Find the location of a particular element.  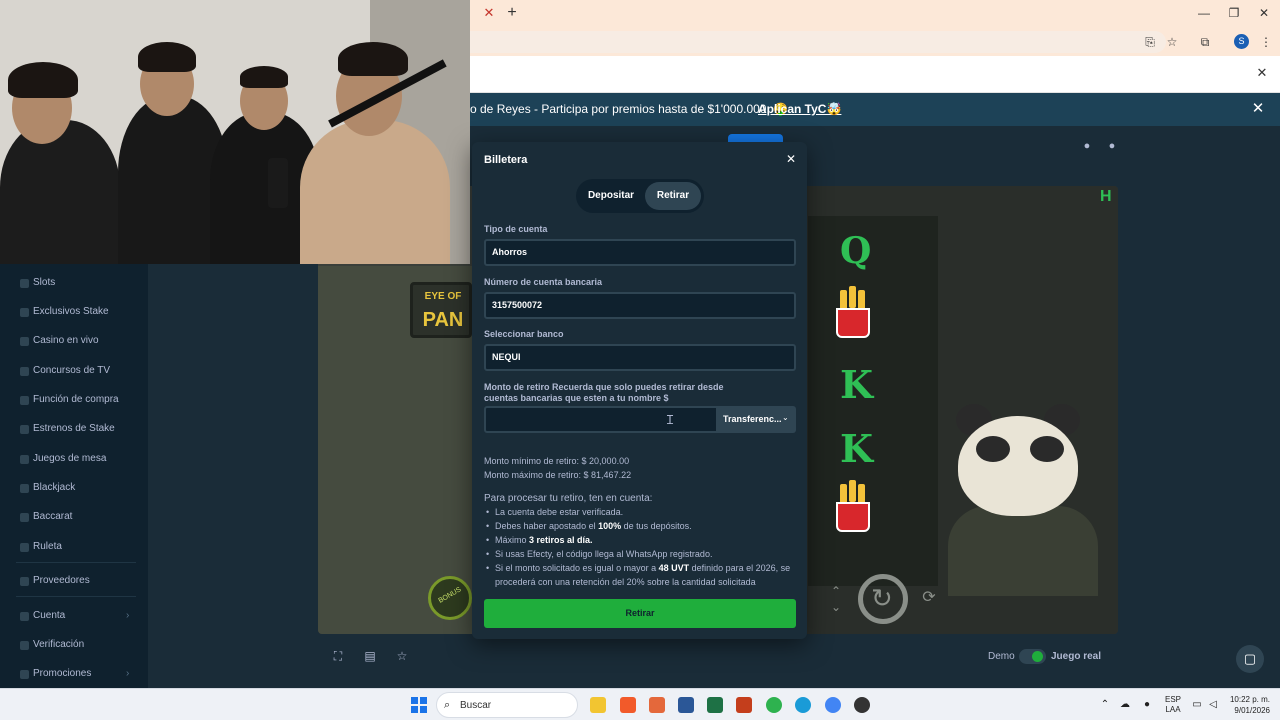

bet-down-icon: ⌄ is located at coordinates (836, 607).